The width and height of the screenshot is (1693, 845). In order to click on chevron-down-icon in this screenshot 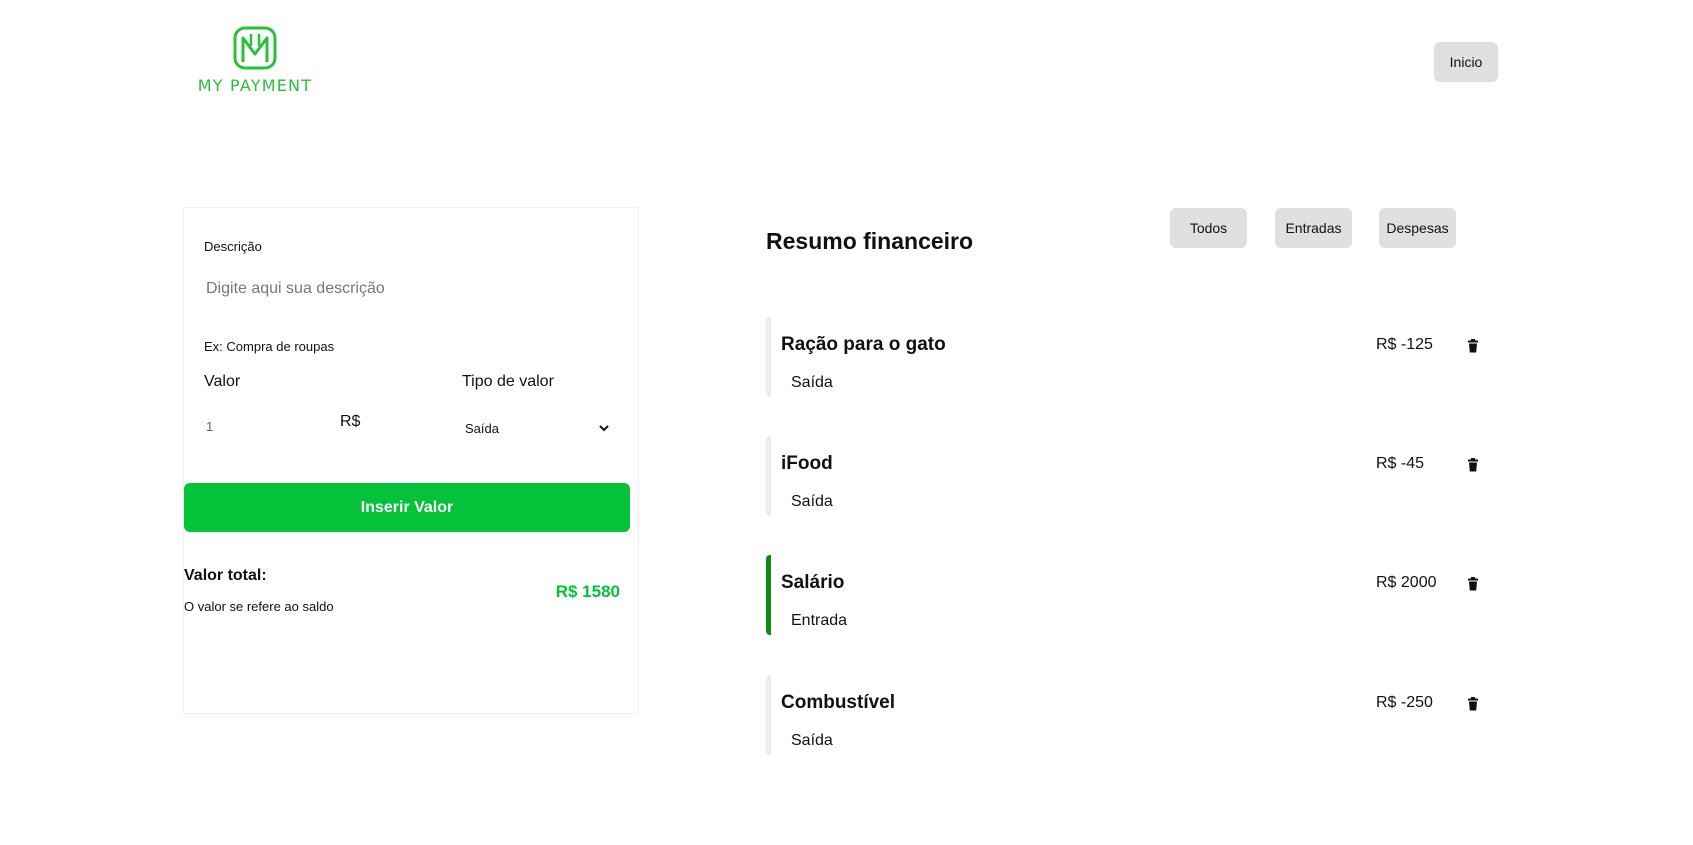, I will do `click(604, 428)`.